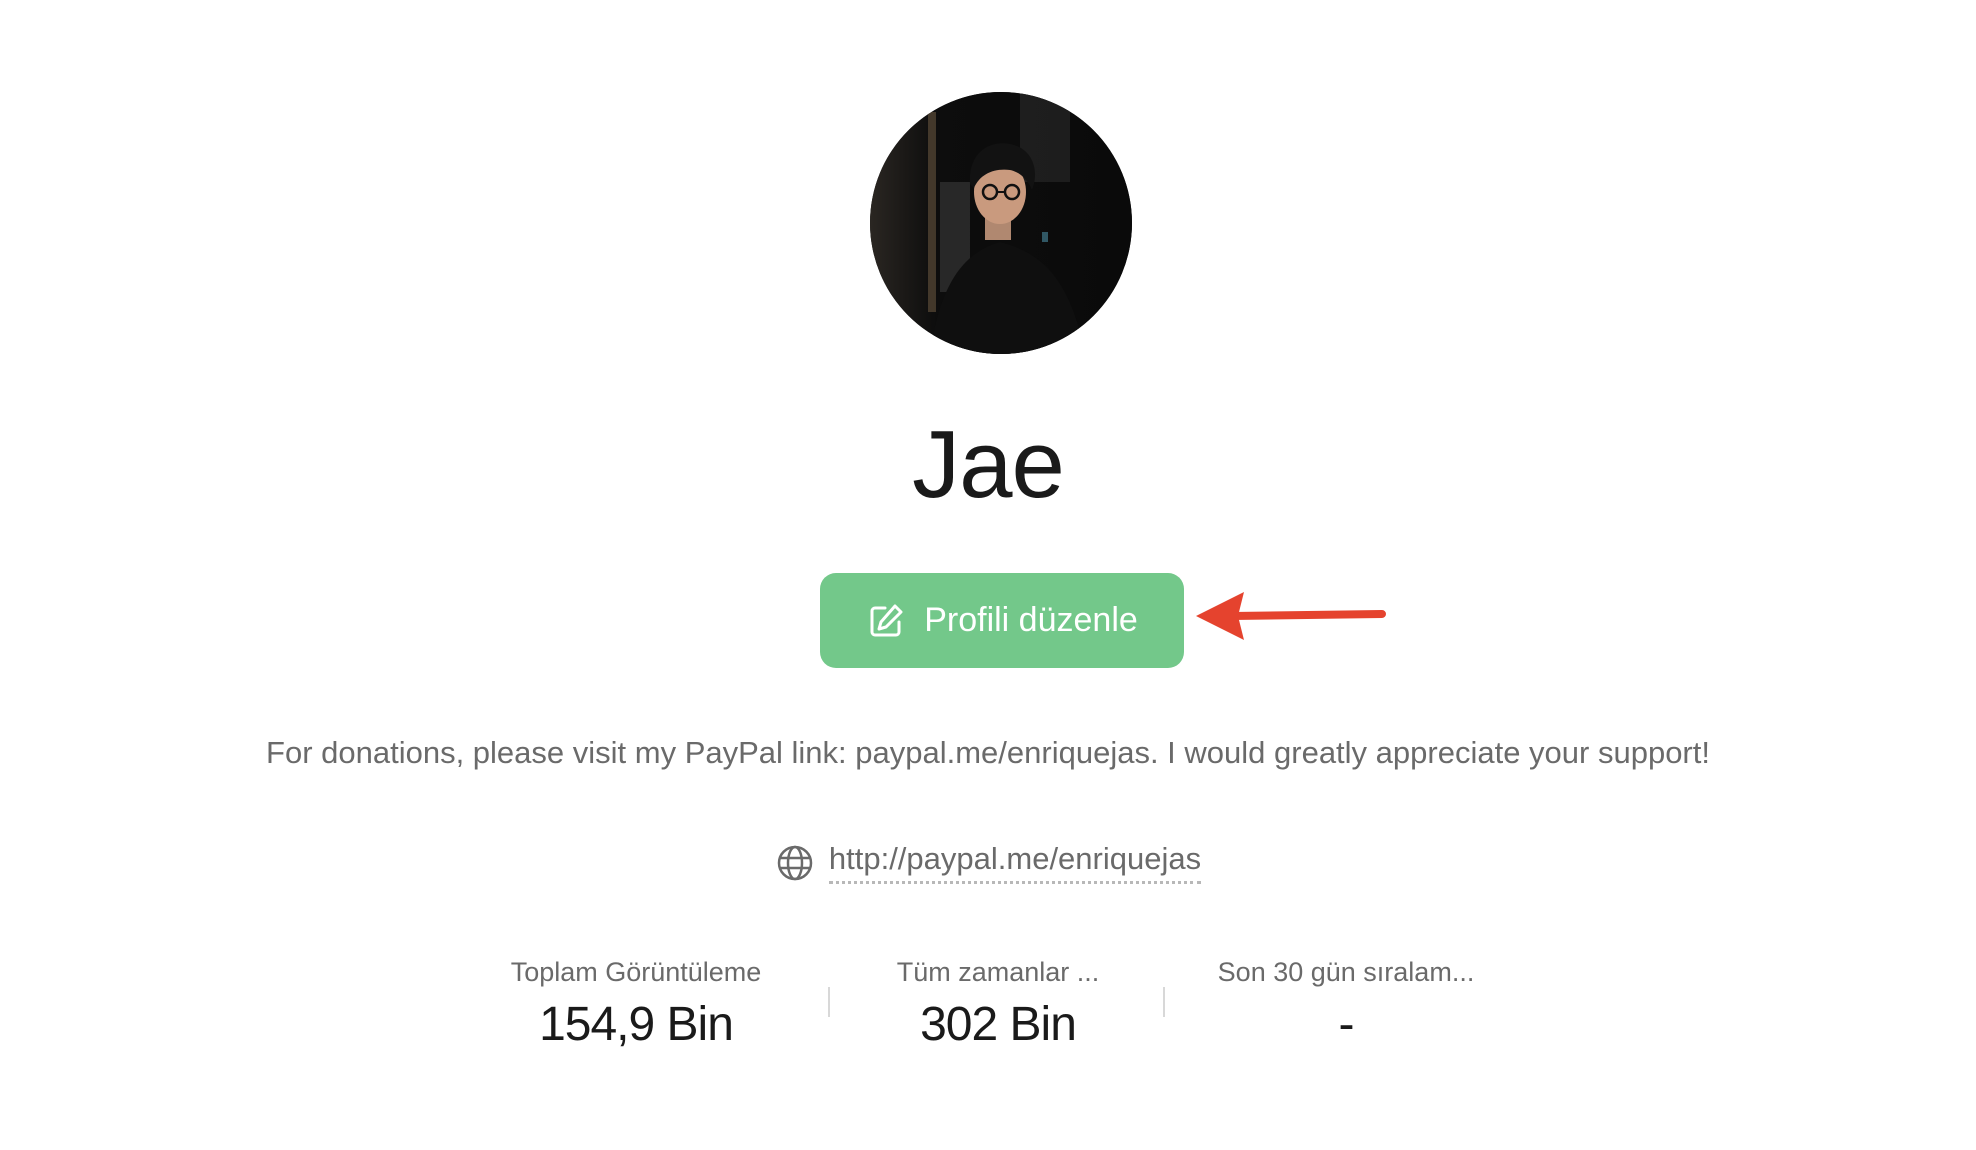 This screenshot has width=1976, height=1150. What do you see at coordinates (636, 1024) in the screenshot?
I see `stat-value: 154,9 Bin` at bounding box center [636, 1024].